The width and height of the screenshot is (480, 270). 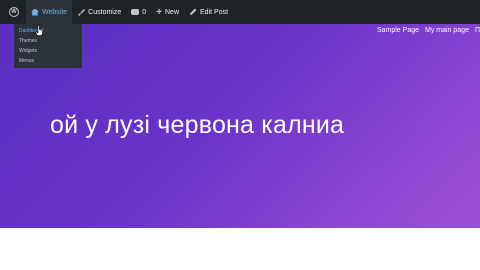 I want to click on new-label: New, so click(x=172, y=12).